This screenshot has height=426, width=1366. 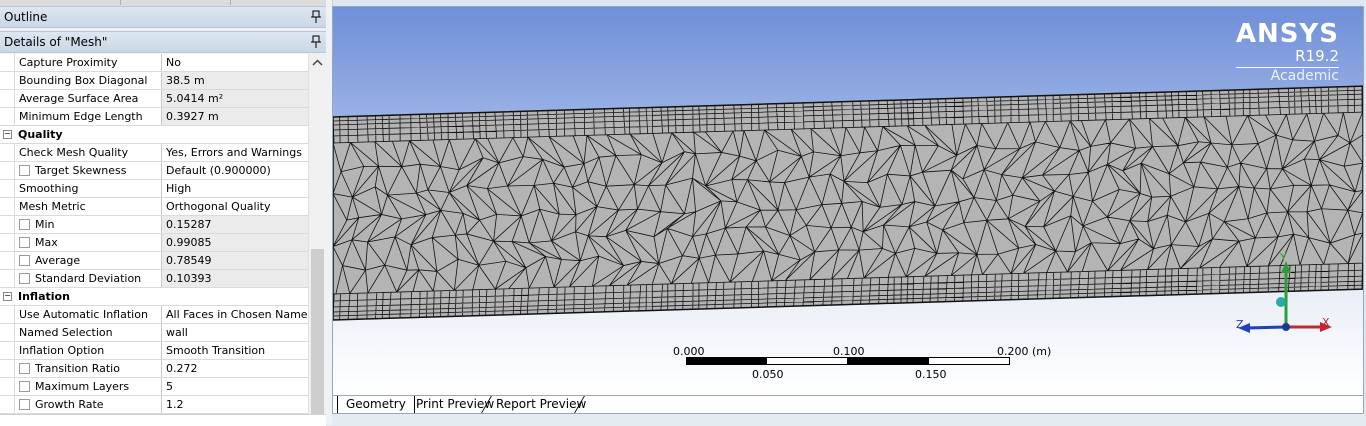 I want to click on details-row: Smoothing High, so click(x=154, y=189).